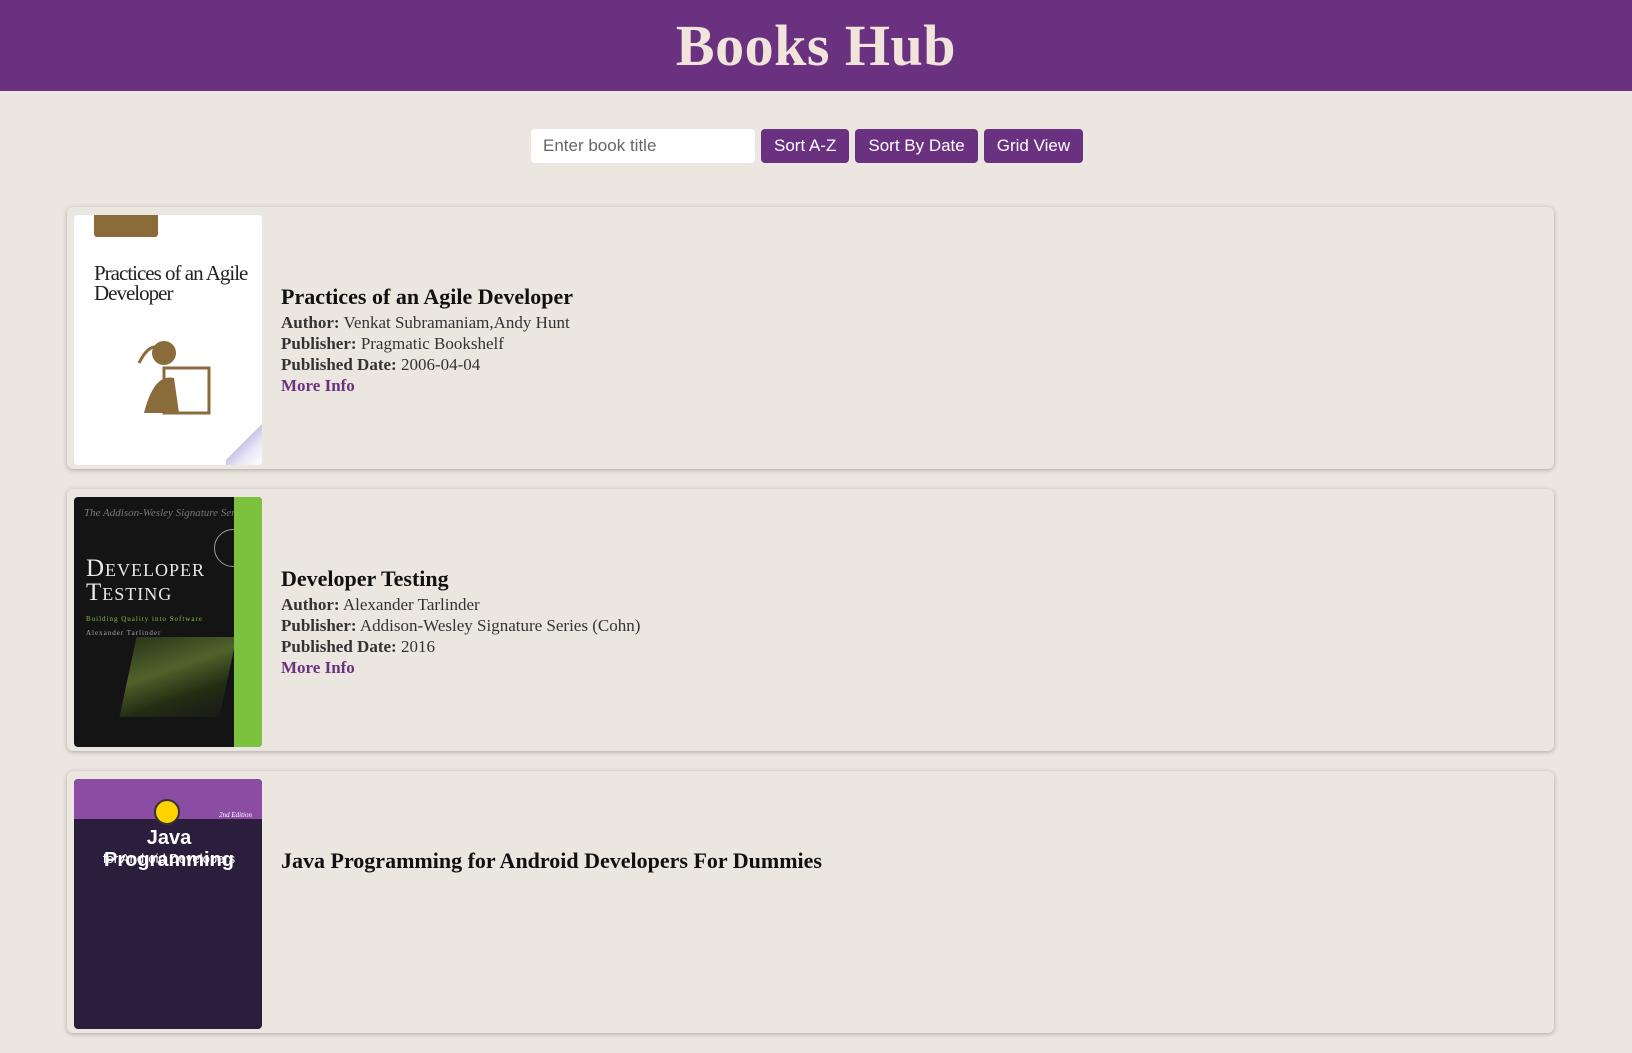 The width and height of the screenshot is (1632, 1053). I want to click on field-image-decoration, so click(178, 677).